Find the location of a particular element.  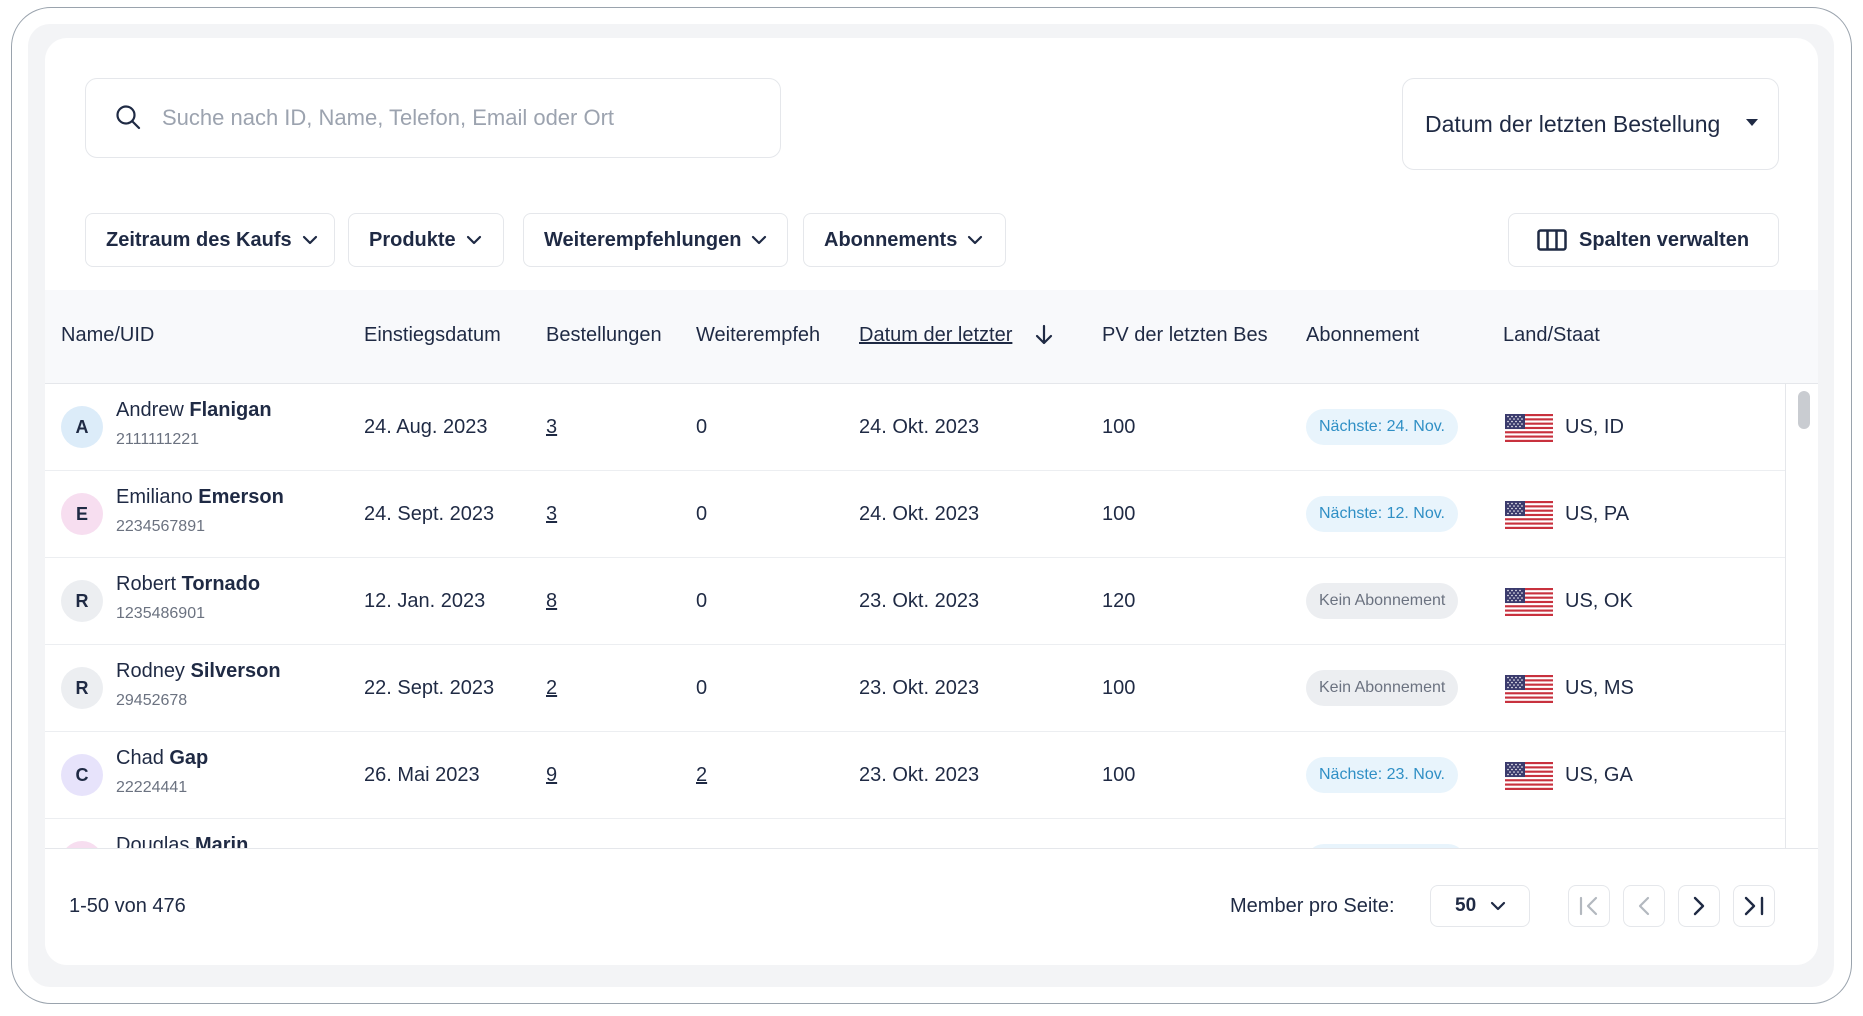

column-header-pv: PV der letzten Bes is located at coordinates (1188, 335).